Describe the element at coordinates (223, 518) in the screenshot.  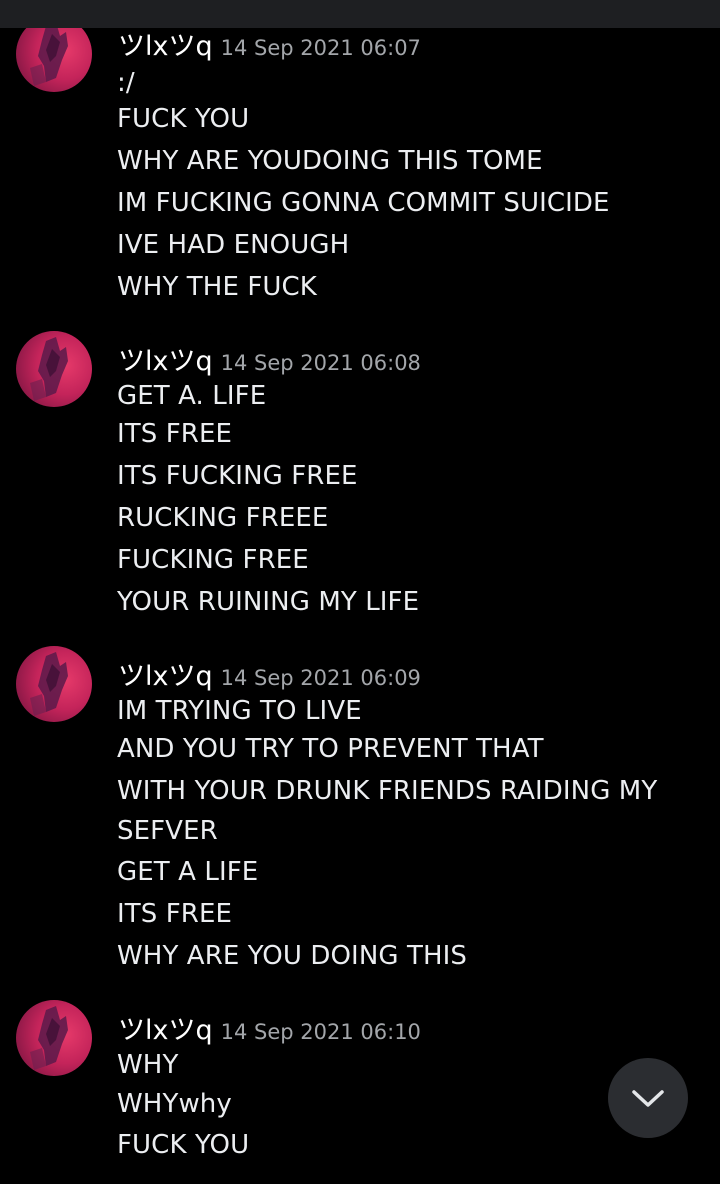
I see `message-line: RUCKING FREEE` at that location.